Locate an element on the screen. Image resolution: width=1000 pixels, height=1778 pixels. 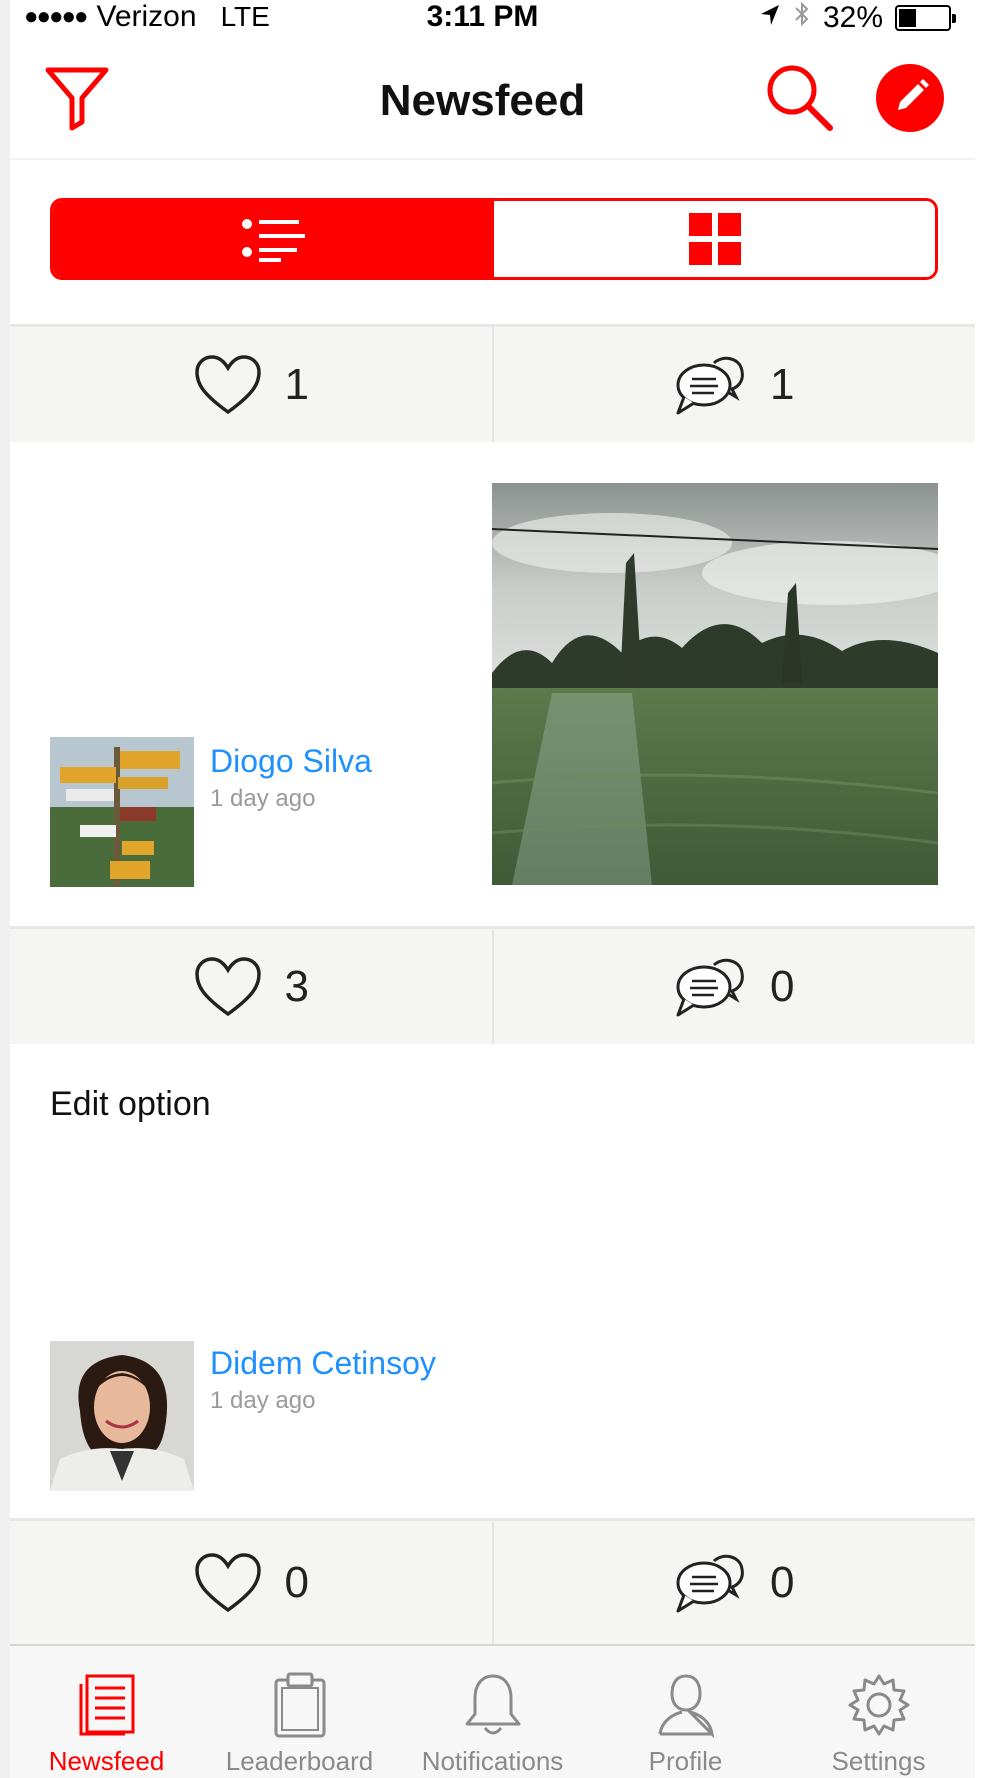
pencil-icon is located at coordinates (913, 94).